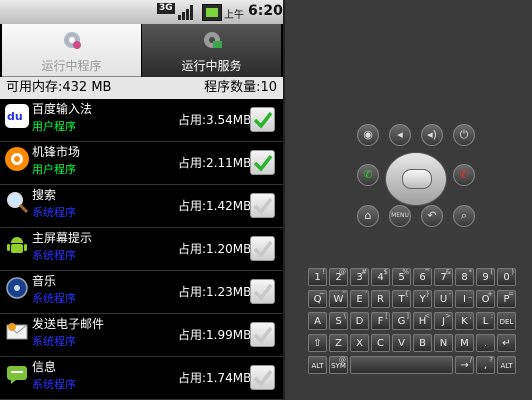 The image size is (532, 400). Describe the element at coordinates (506, 277) in the screenshot. I see `key: 0)` at that location.